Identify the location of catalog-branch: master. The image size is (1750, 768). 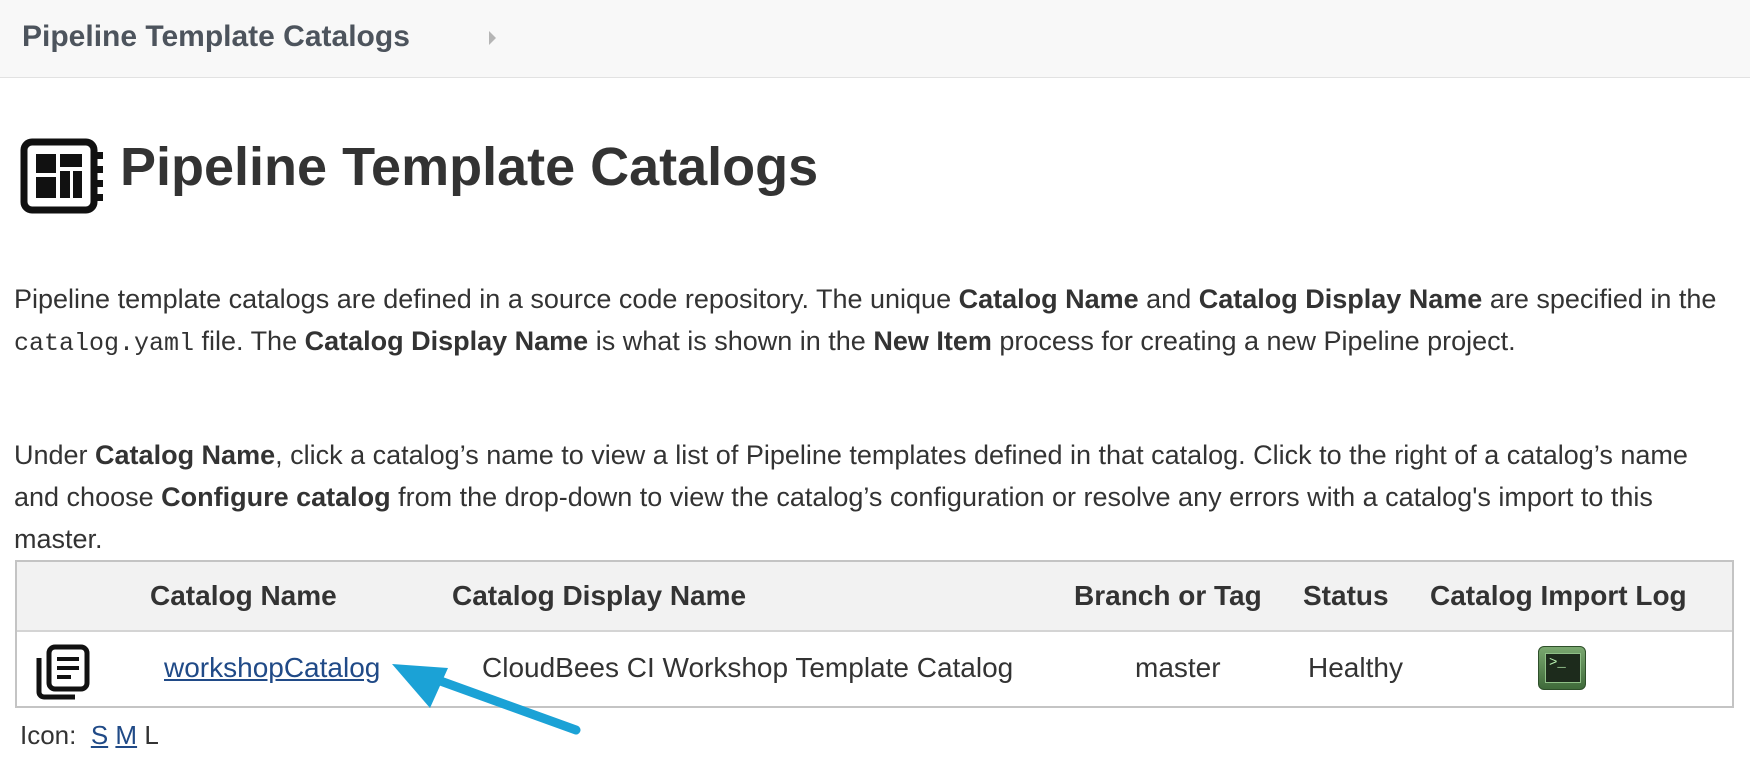
(1178, 667).